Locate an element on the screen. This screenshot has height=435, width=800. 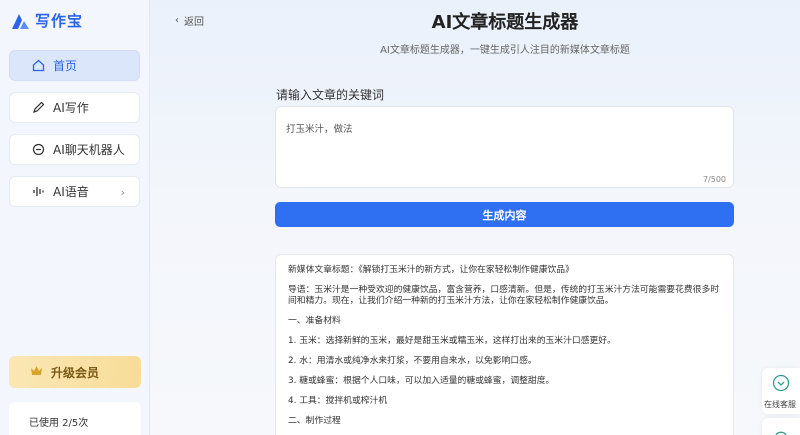
keyword-input-label: 请输入文章的关键词 is located at coordinates (330, 95).